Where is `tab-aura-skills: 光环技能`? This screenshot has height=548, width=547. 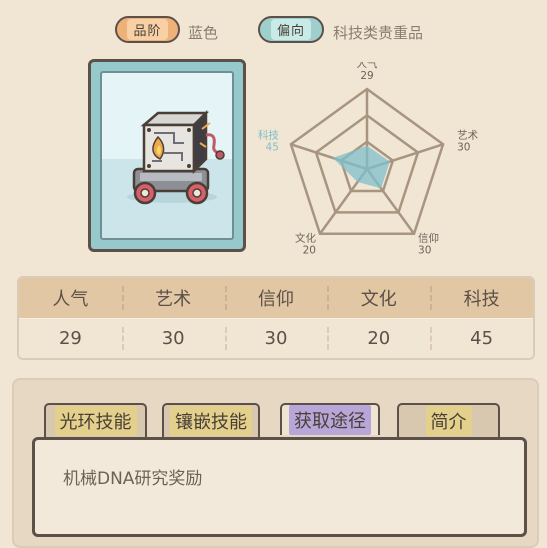
tab-aura-skills: 光环技能 is located at coordinates (95, 421).